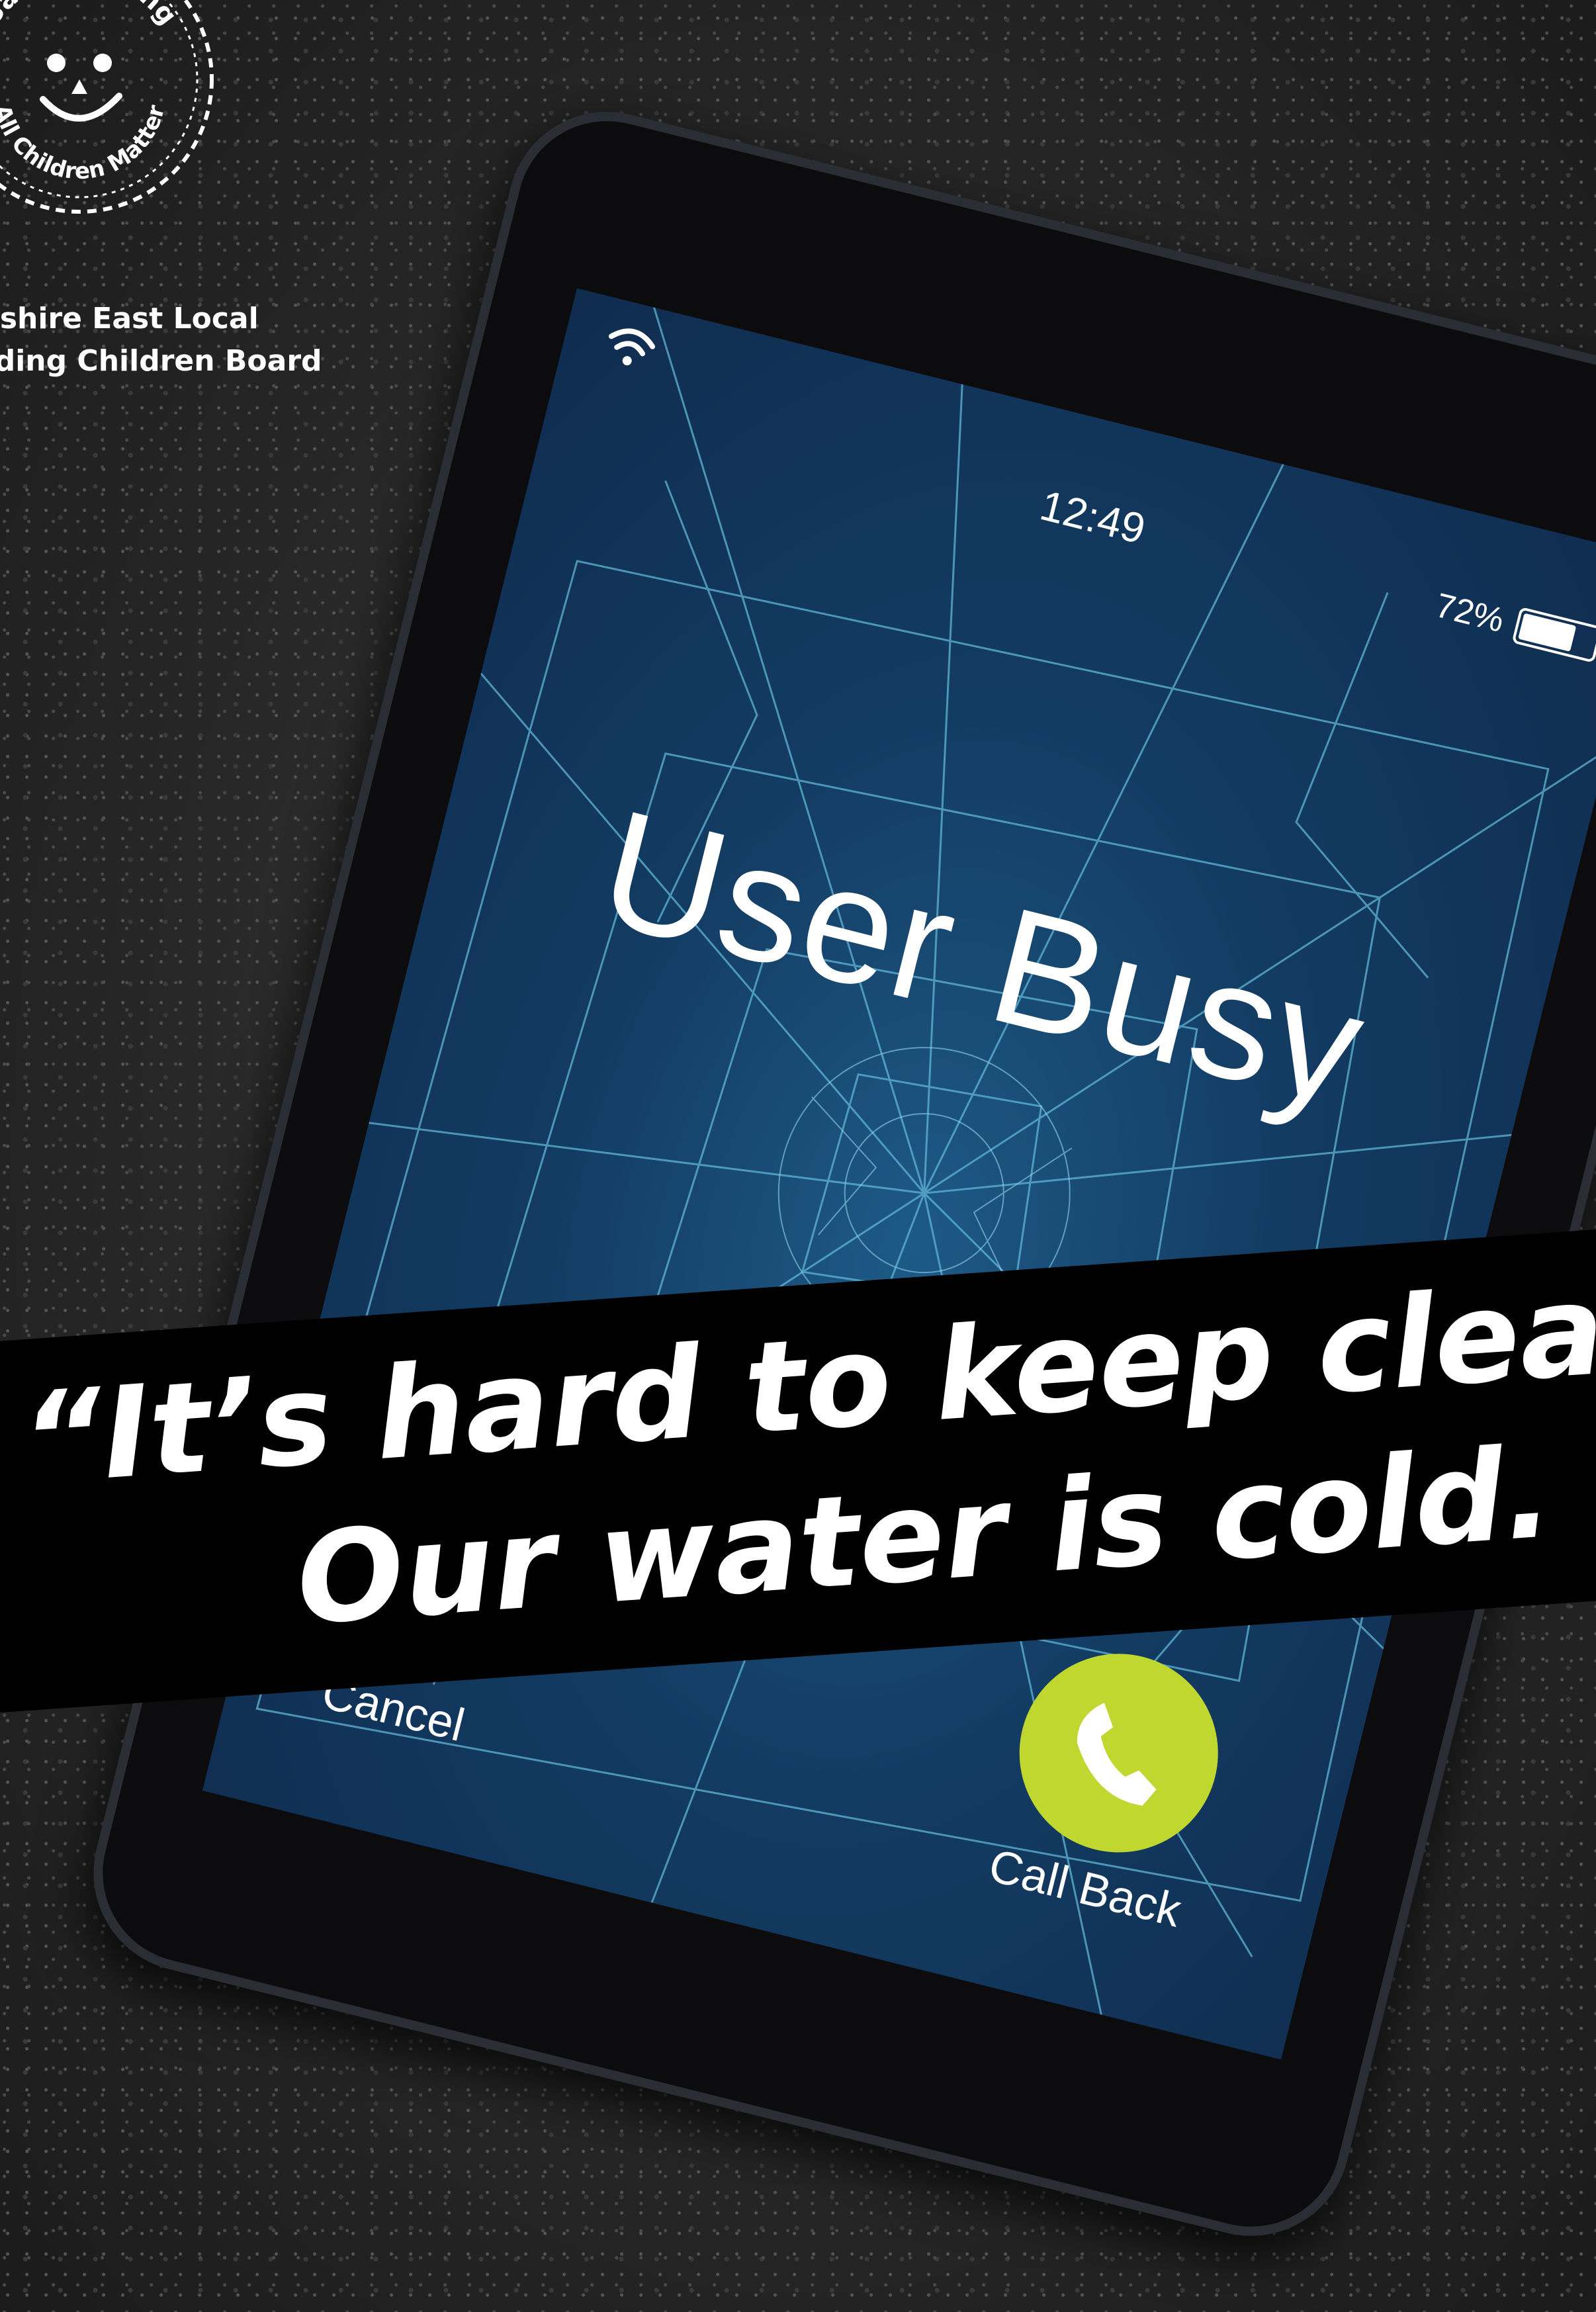 This screenshot has width=1596, height=2312. What do you see at coordinates (81, 107) in the screenshot?
I see `logo-smile` at bounding box center [81, 107].